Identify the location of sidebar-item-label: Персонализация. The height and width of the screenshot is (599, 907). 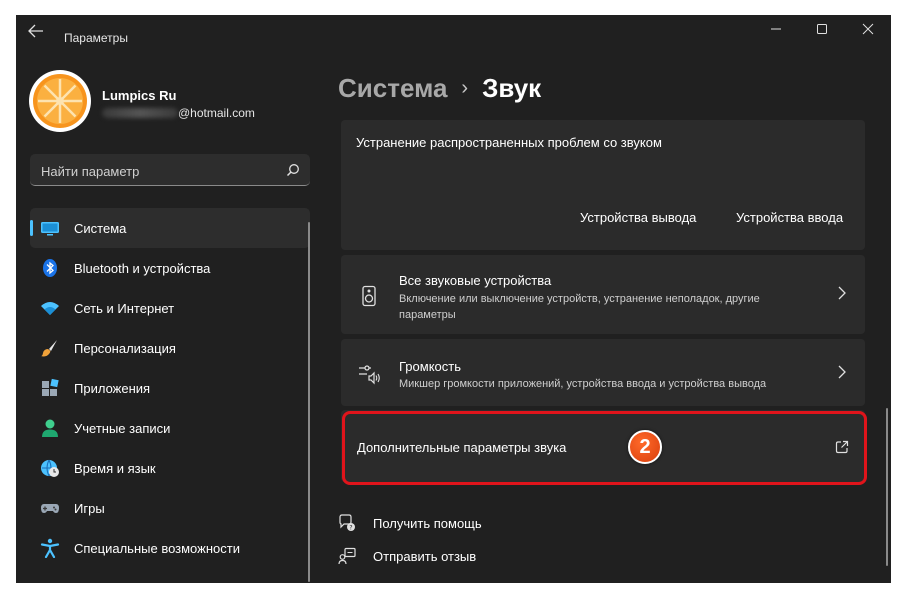
(125, 348).